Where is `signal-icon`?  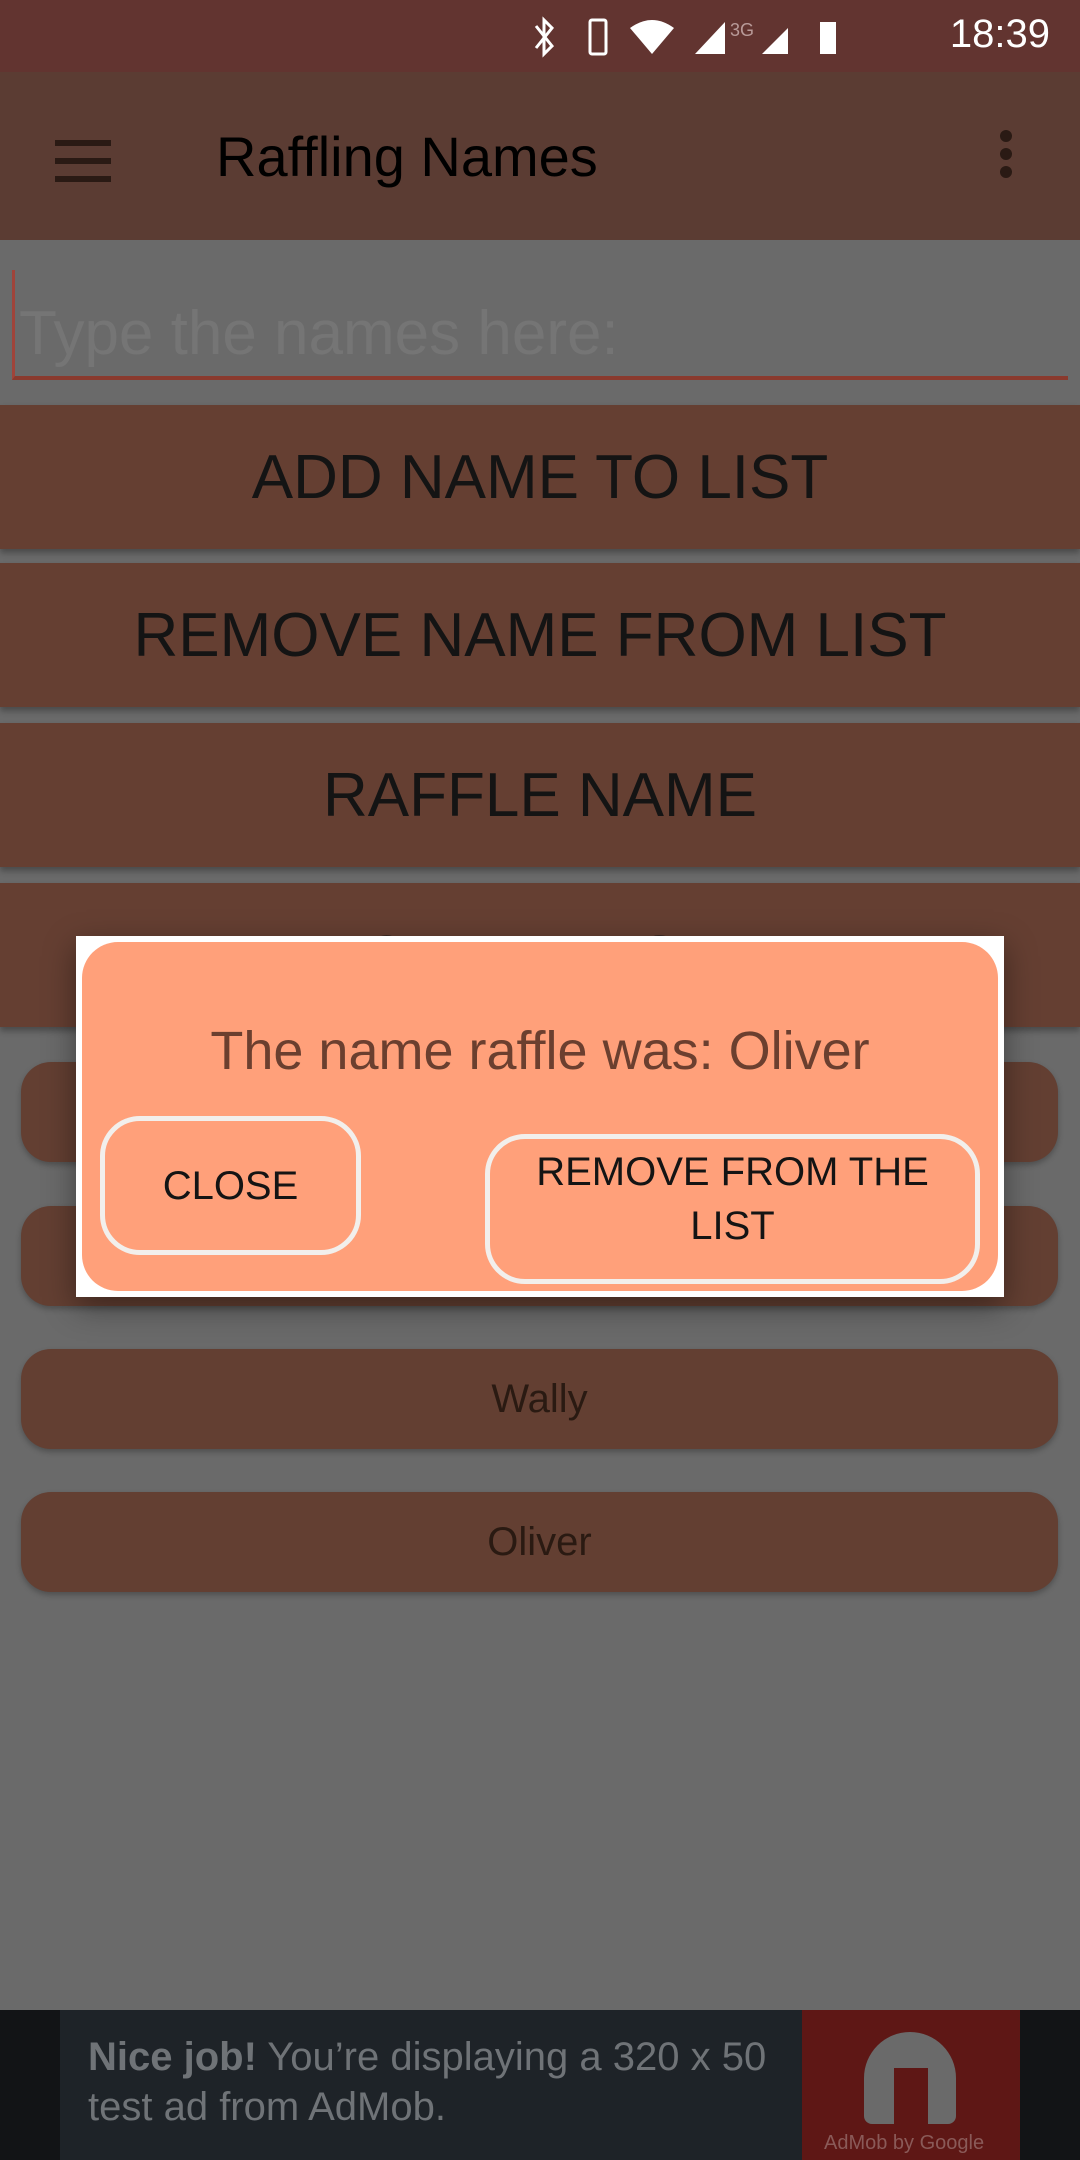 signal-icon is located at coordinates (710, 38).